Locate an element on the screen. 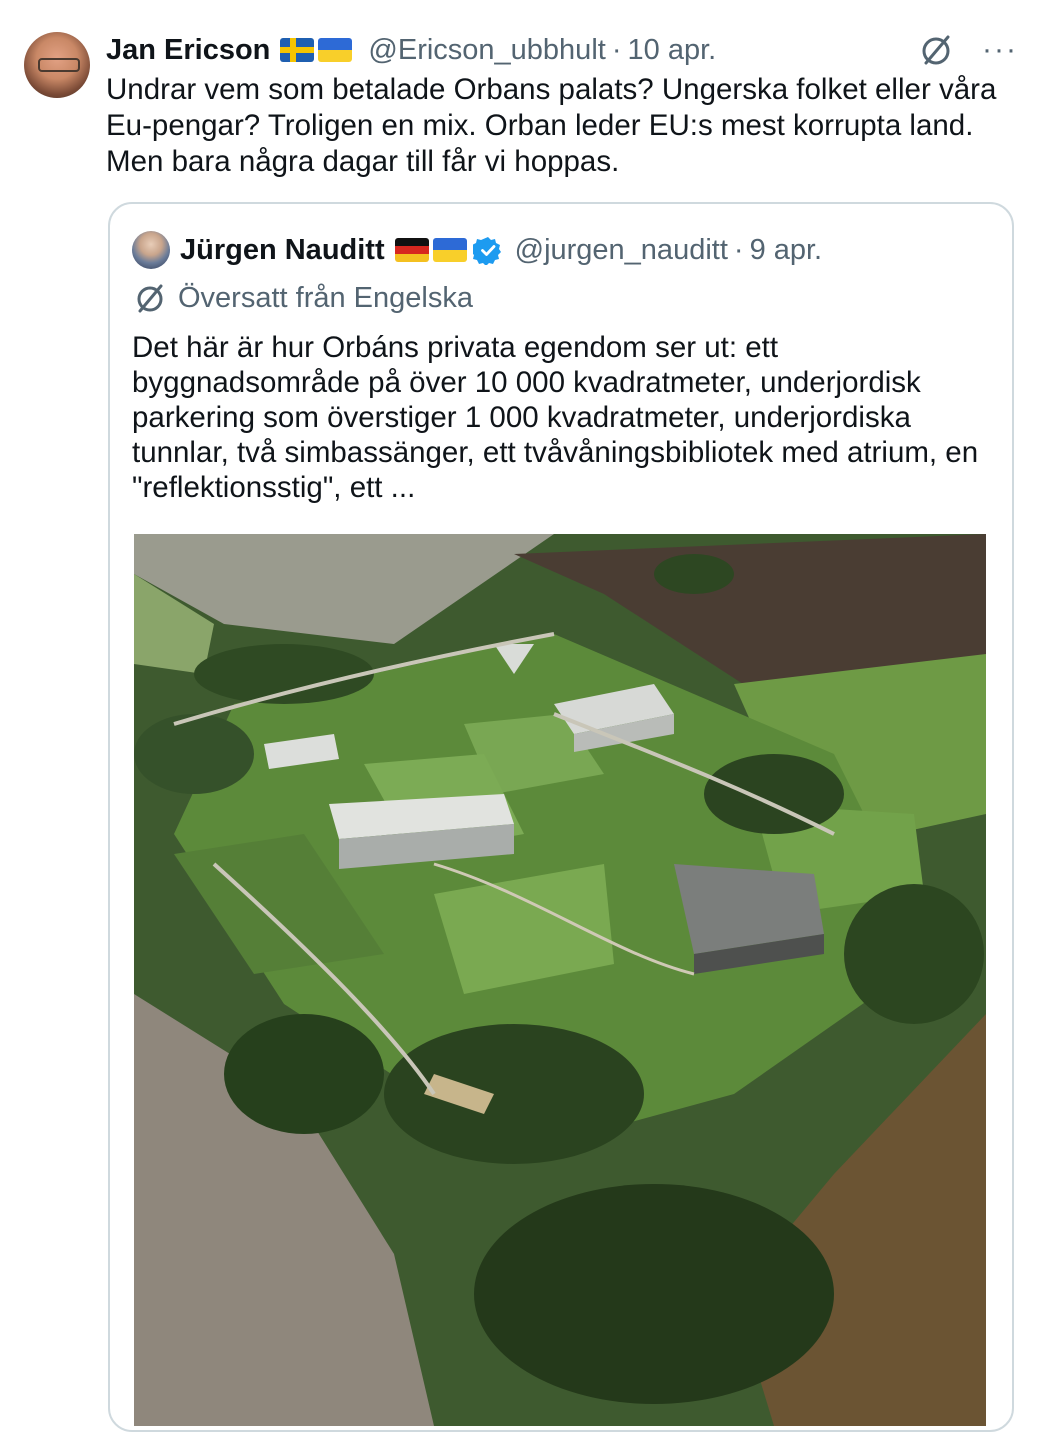 The width and height of the screenshot is (1042, 1434). quoted-author-handle: @jurgen_nauditt is located at coordinates (621, 250).